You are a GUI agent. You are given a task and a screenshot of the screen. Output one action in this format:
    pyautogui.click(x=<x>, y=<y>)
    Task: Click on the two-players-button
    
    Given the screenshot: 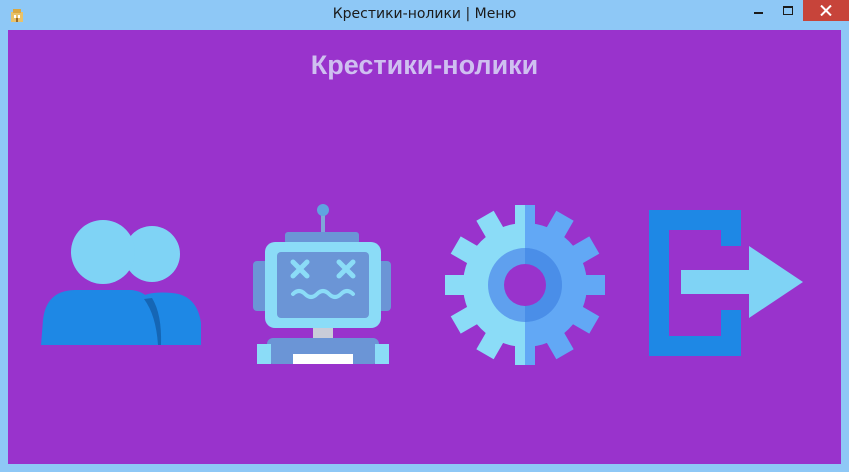 What is the action you would take?
    pyautogui.click(x=121, y=283)
    